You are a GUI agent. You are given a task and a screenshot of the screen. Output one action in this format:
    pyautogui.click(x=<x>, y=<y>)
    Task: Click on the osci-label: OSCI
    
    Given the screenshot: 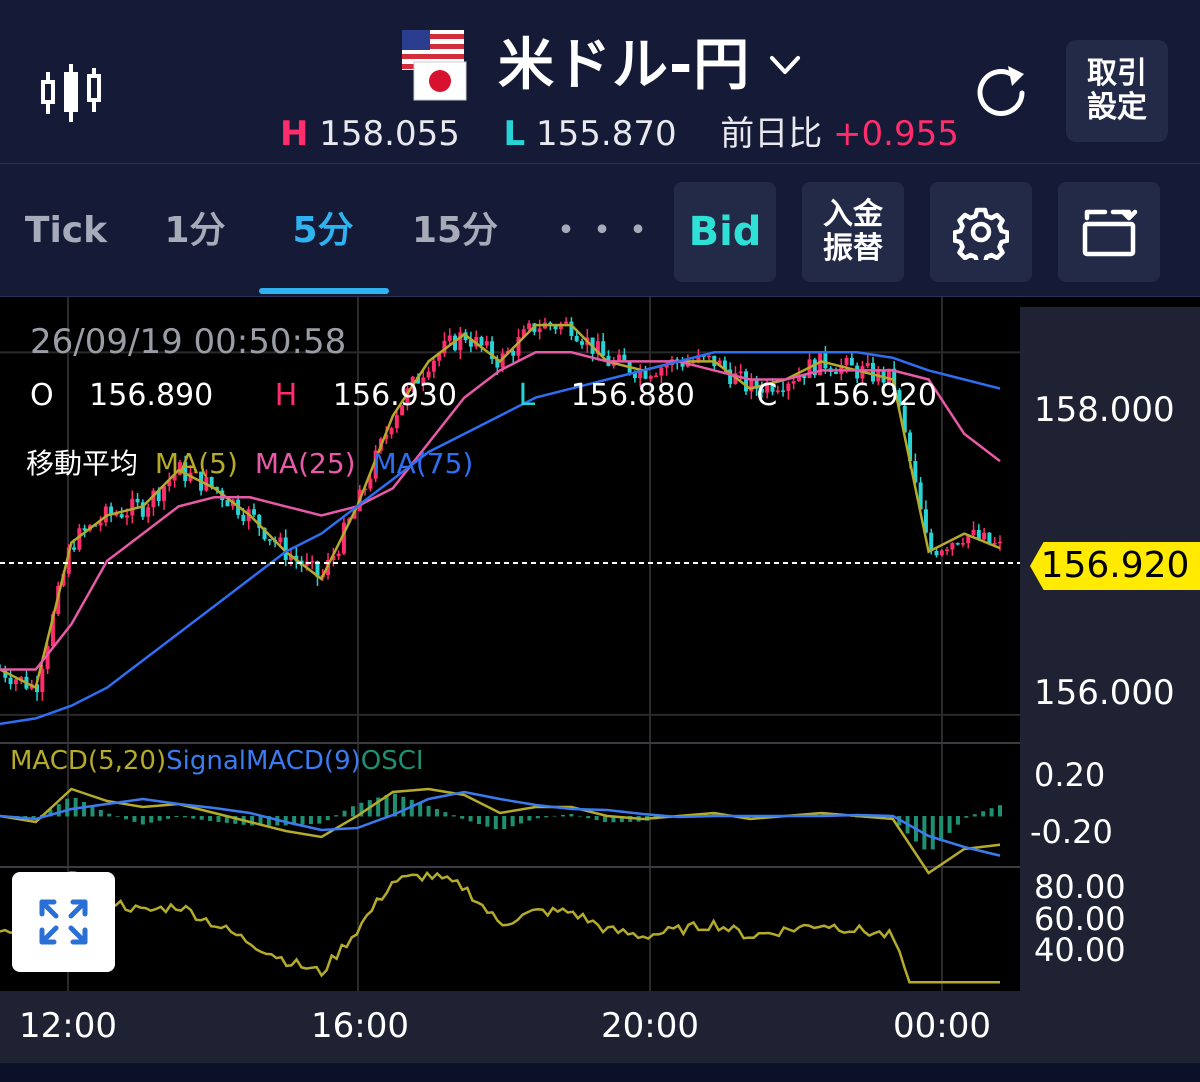 What is the action you would take?
    pyautogui.click(x=392, y=761)
    